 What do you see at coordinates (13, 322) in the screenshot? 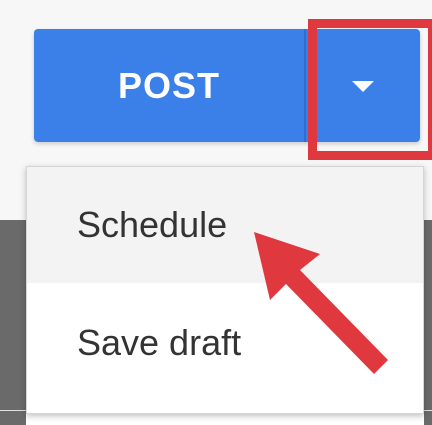
I see `page-backdrop-left` at bounding box center [13, 322].